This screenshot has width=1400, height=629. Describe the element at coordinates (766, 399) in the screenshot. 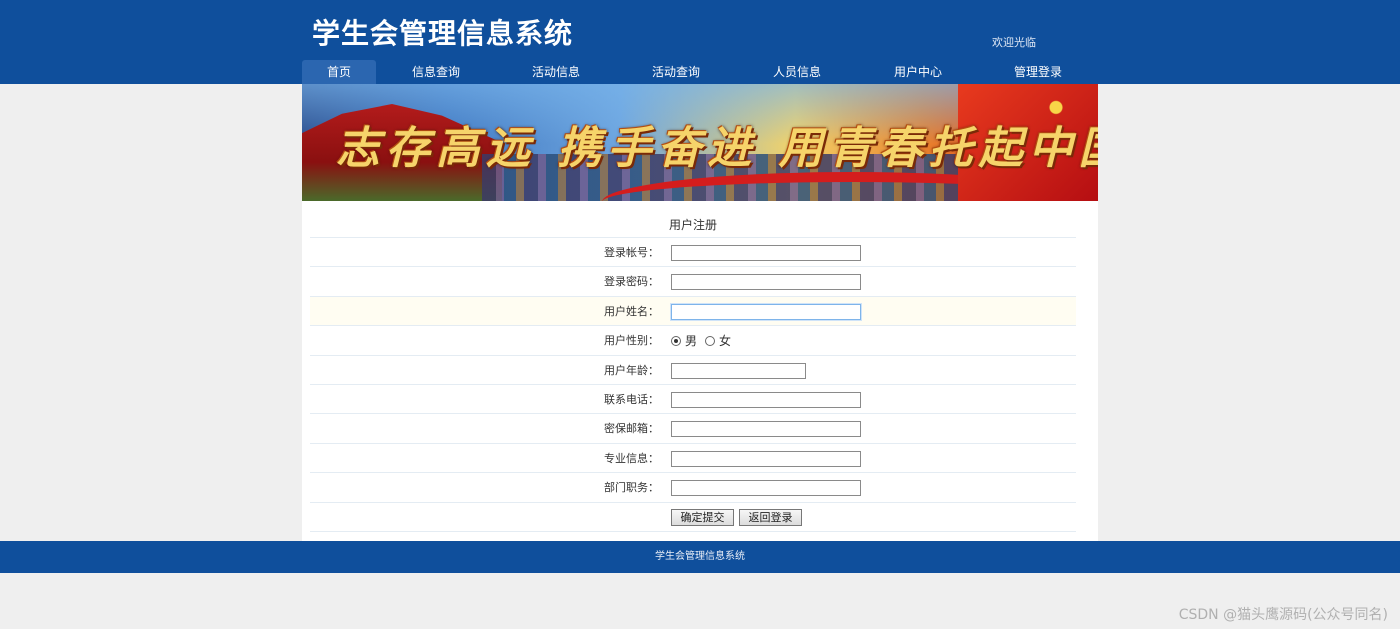

I see `phone-input` at that location.